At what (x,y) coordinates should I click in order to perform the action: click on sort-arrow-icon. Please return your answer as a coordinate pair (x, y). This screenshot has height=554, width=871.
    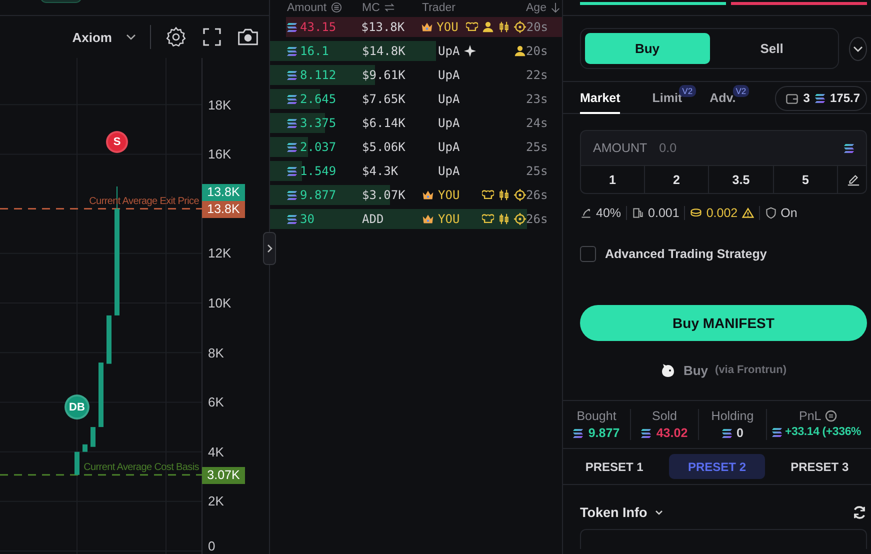
    Looking at the image, I should click on (556, 7).